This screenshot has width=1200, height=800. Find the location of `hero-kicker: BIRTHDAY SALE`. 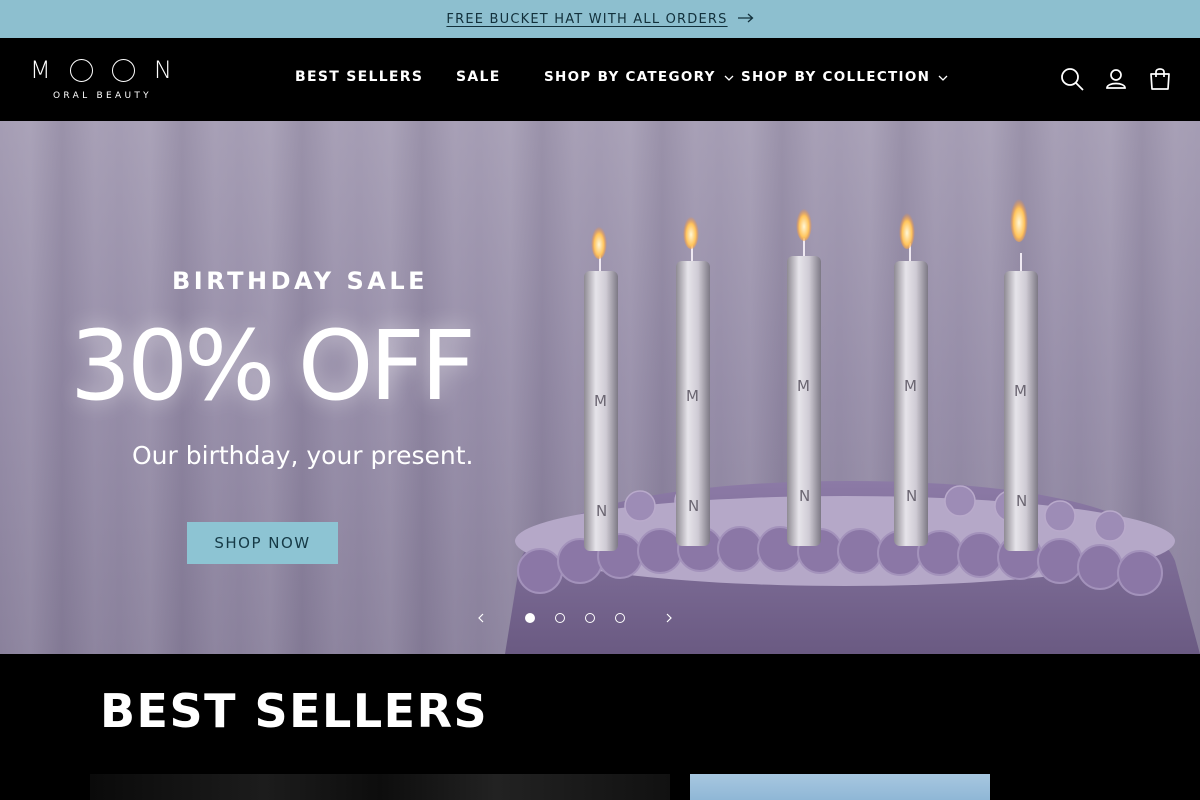

hero-kicker: BIRTHDAY SALE is located at coordinates (300, 281).